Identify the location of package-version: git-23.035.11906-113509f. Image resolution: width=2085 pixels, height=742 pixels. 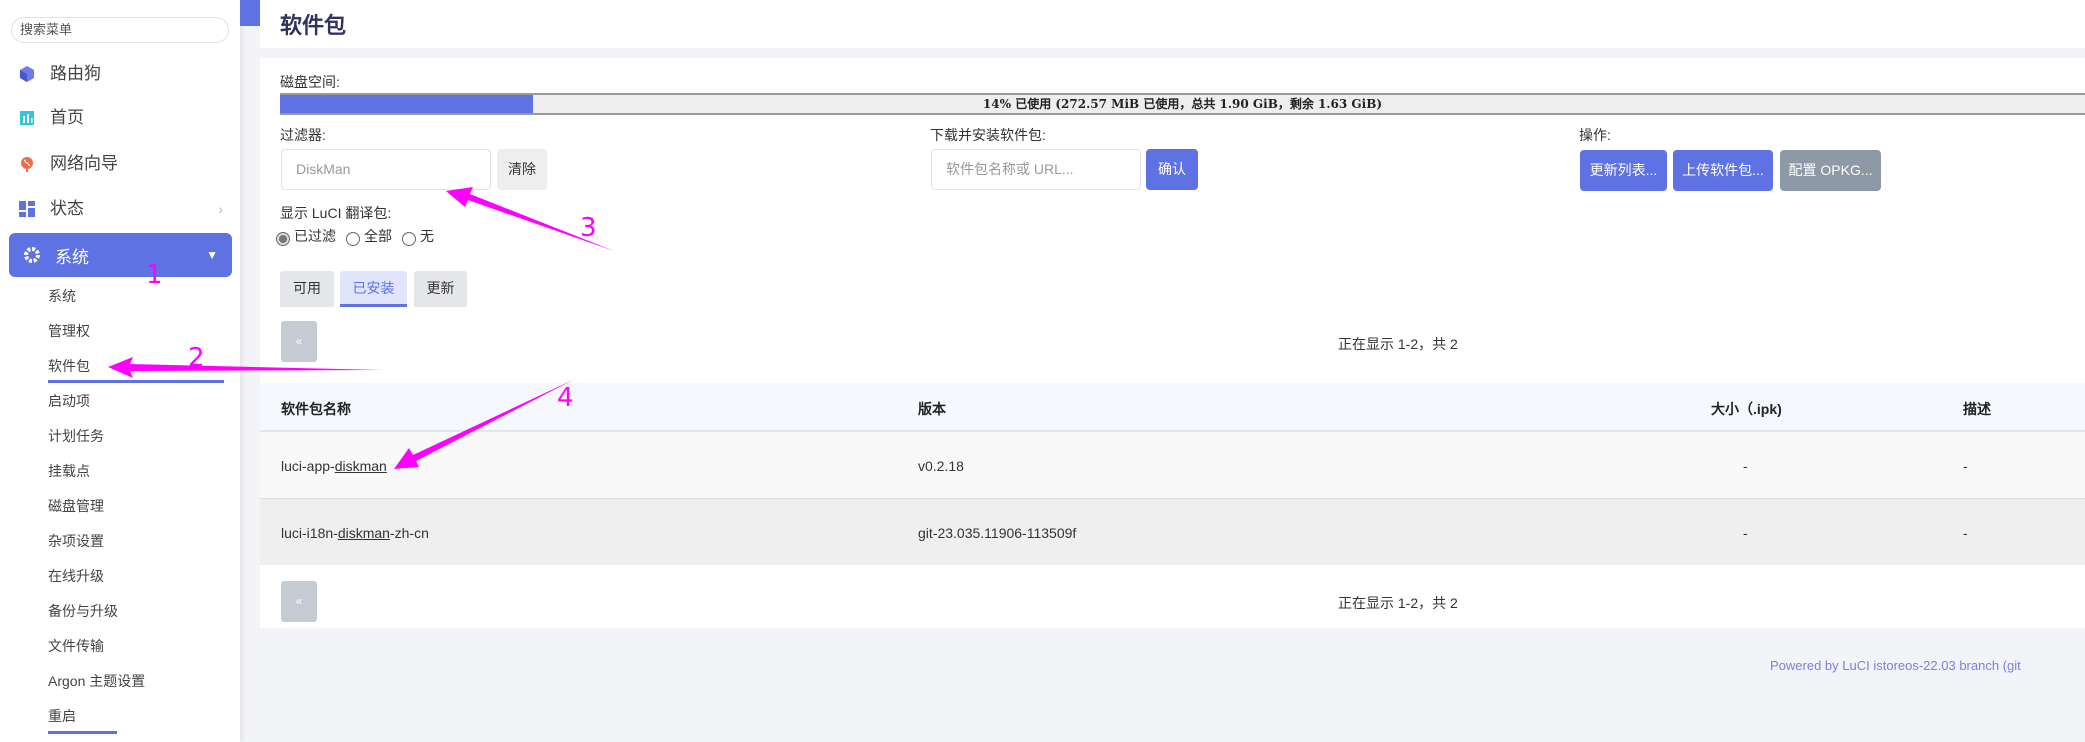
(997, 533).